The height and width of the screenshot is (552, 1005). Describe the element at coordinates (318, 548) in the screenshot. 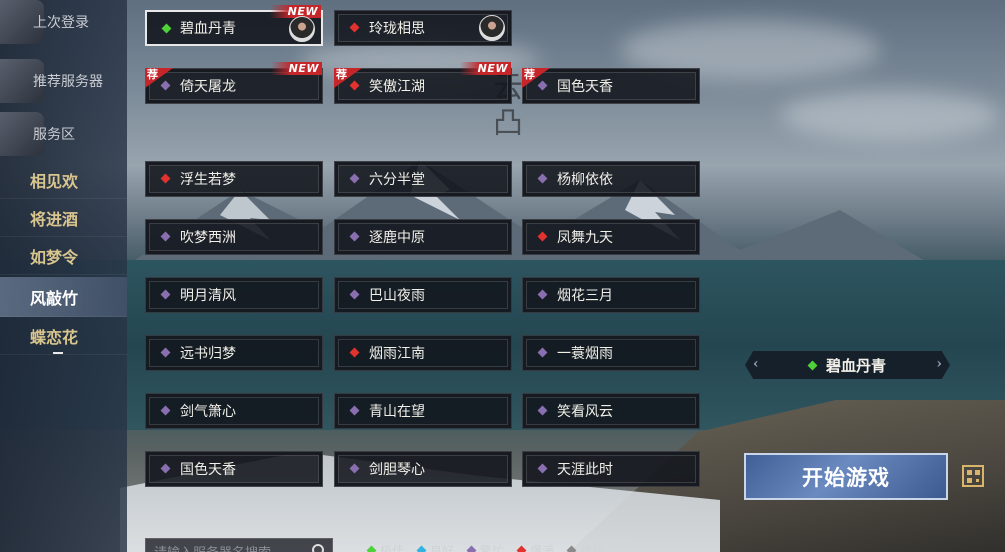

I see `search-icon` at that location.